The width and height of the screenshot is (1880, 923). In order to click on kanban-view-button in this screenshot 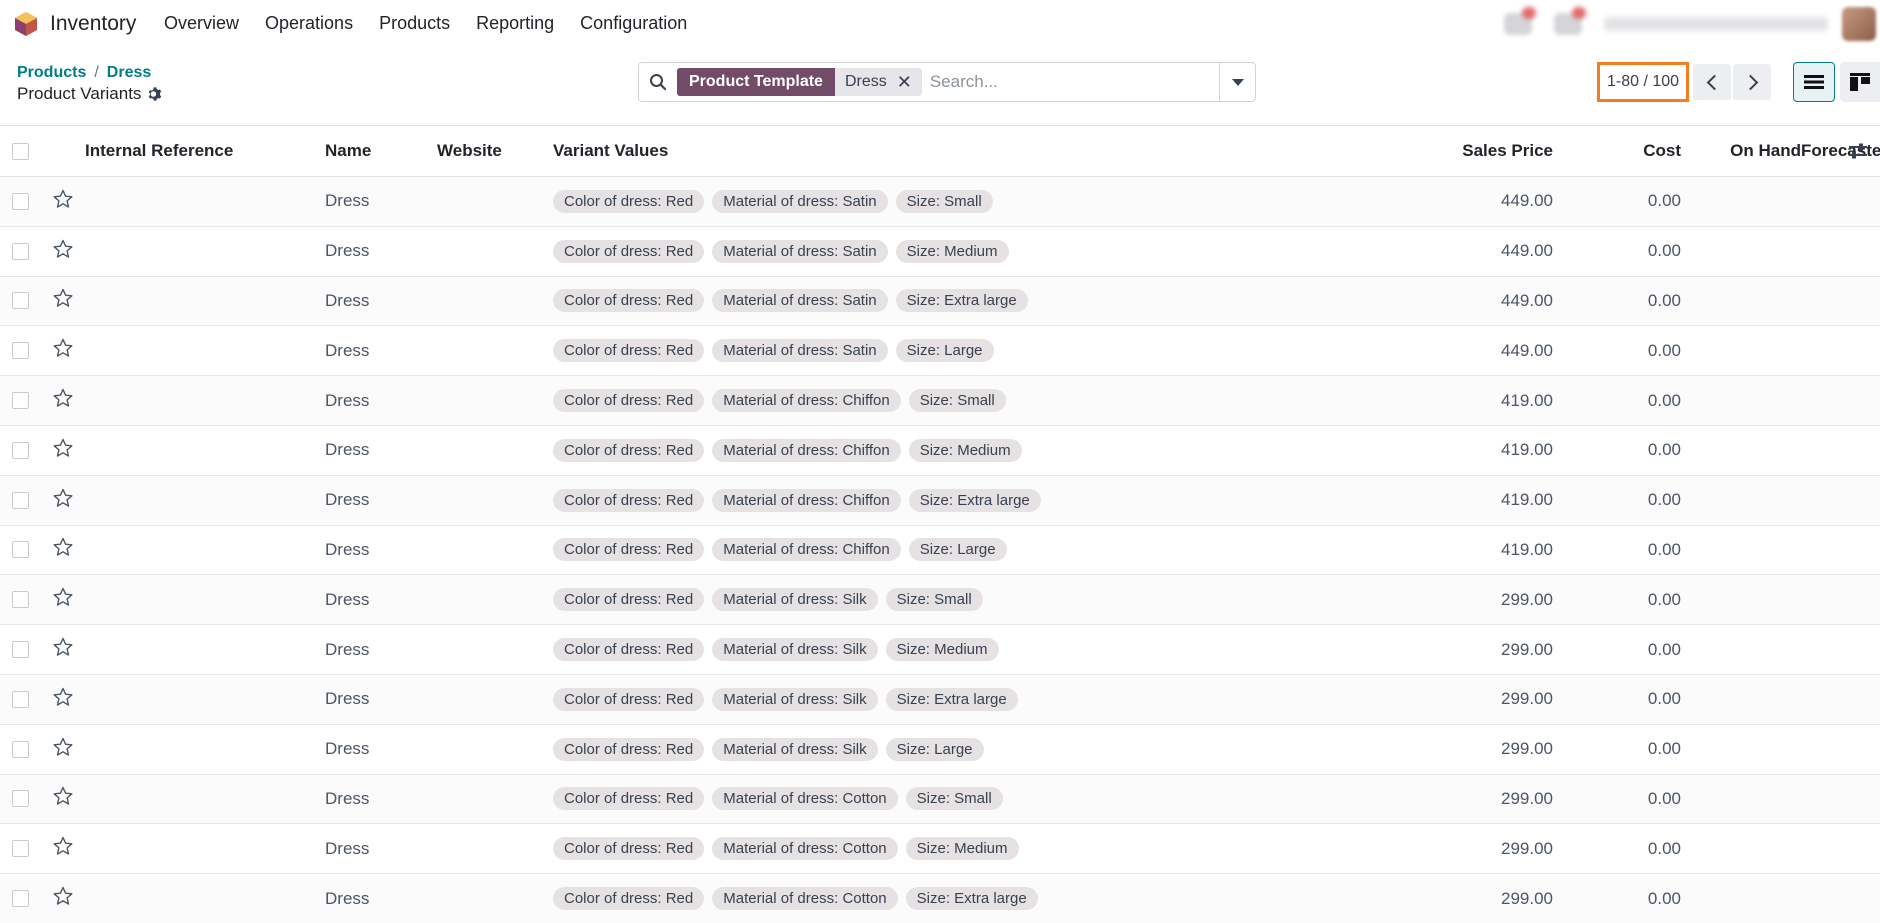, I will do `click(1860, 82)`.